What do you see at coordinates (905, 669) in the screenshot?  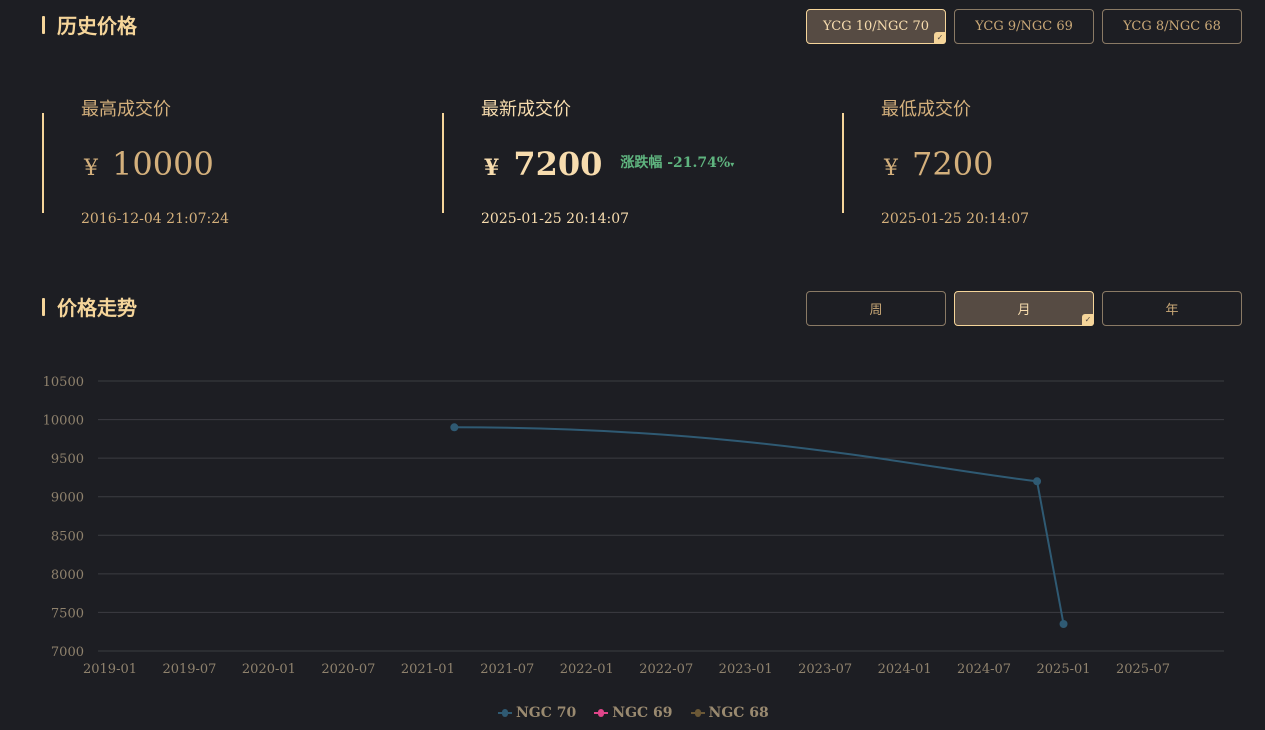 I see `x-tick-label: 2024-01` at bounding box center [905, 669].